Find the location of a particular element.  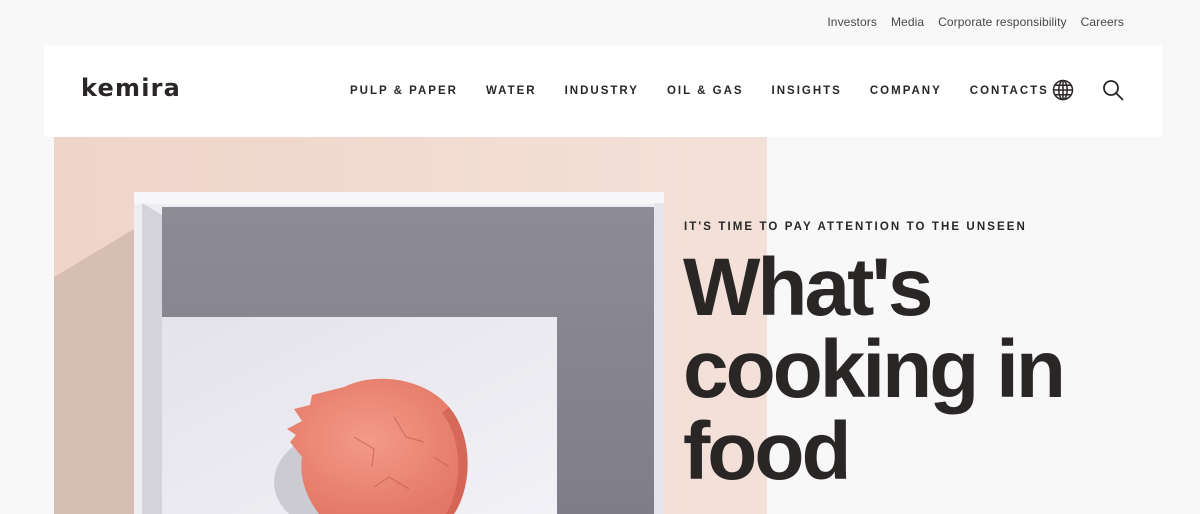

nav-item-insights: INSIGHTS is located at coordinates (807, 91).